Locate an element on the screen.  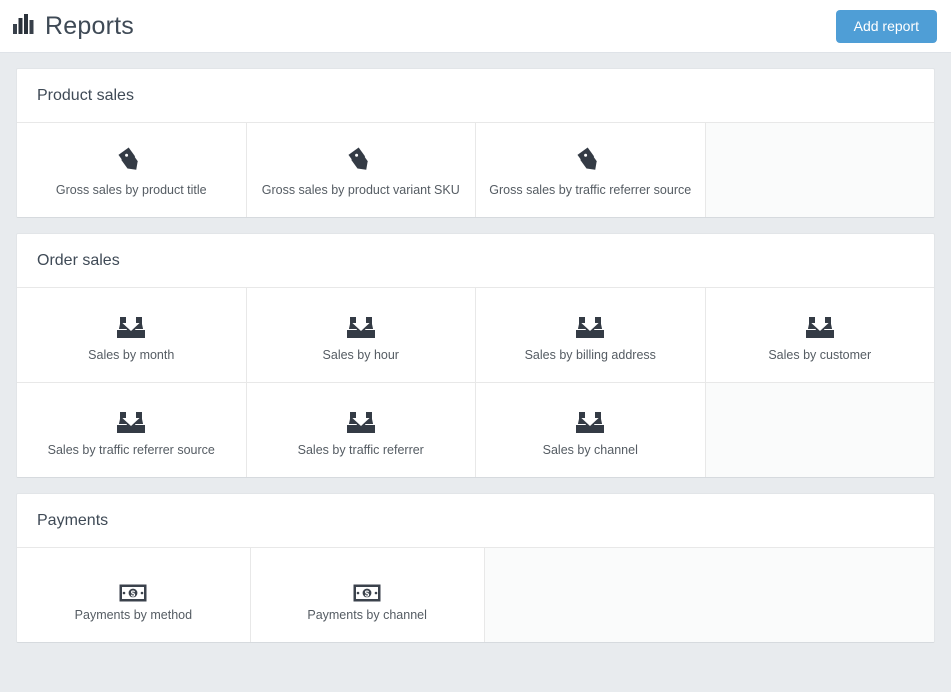
section-title: Product sales is located at coordinates (85, 95).